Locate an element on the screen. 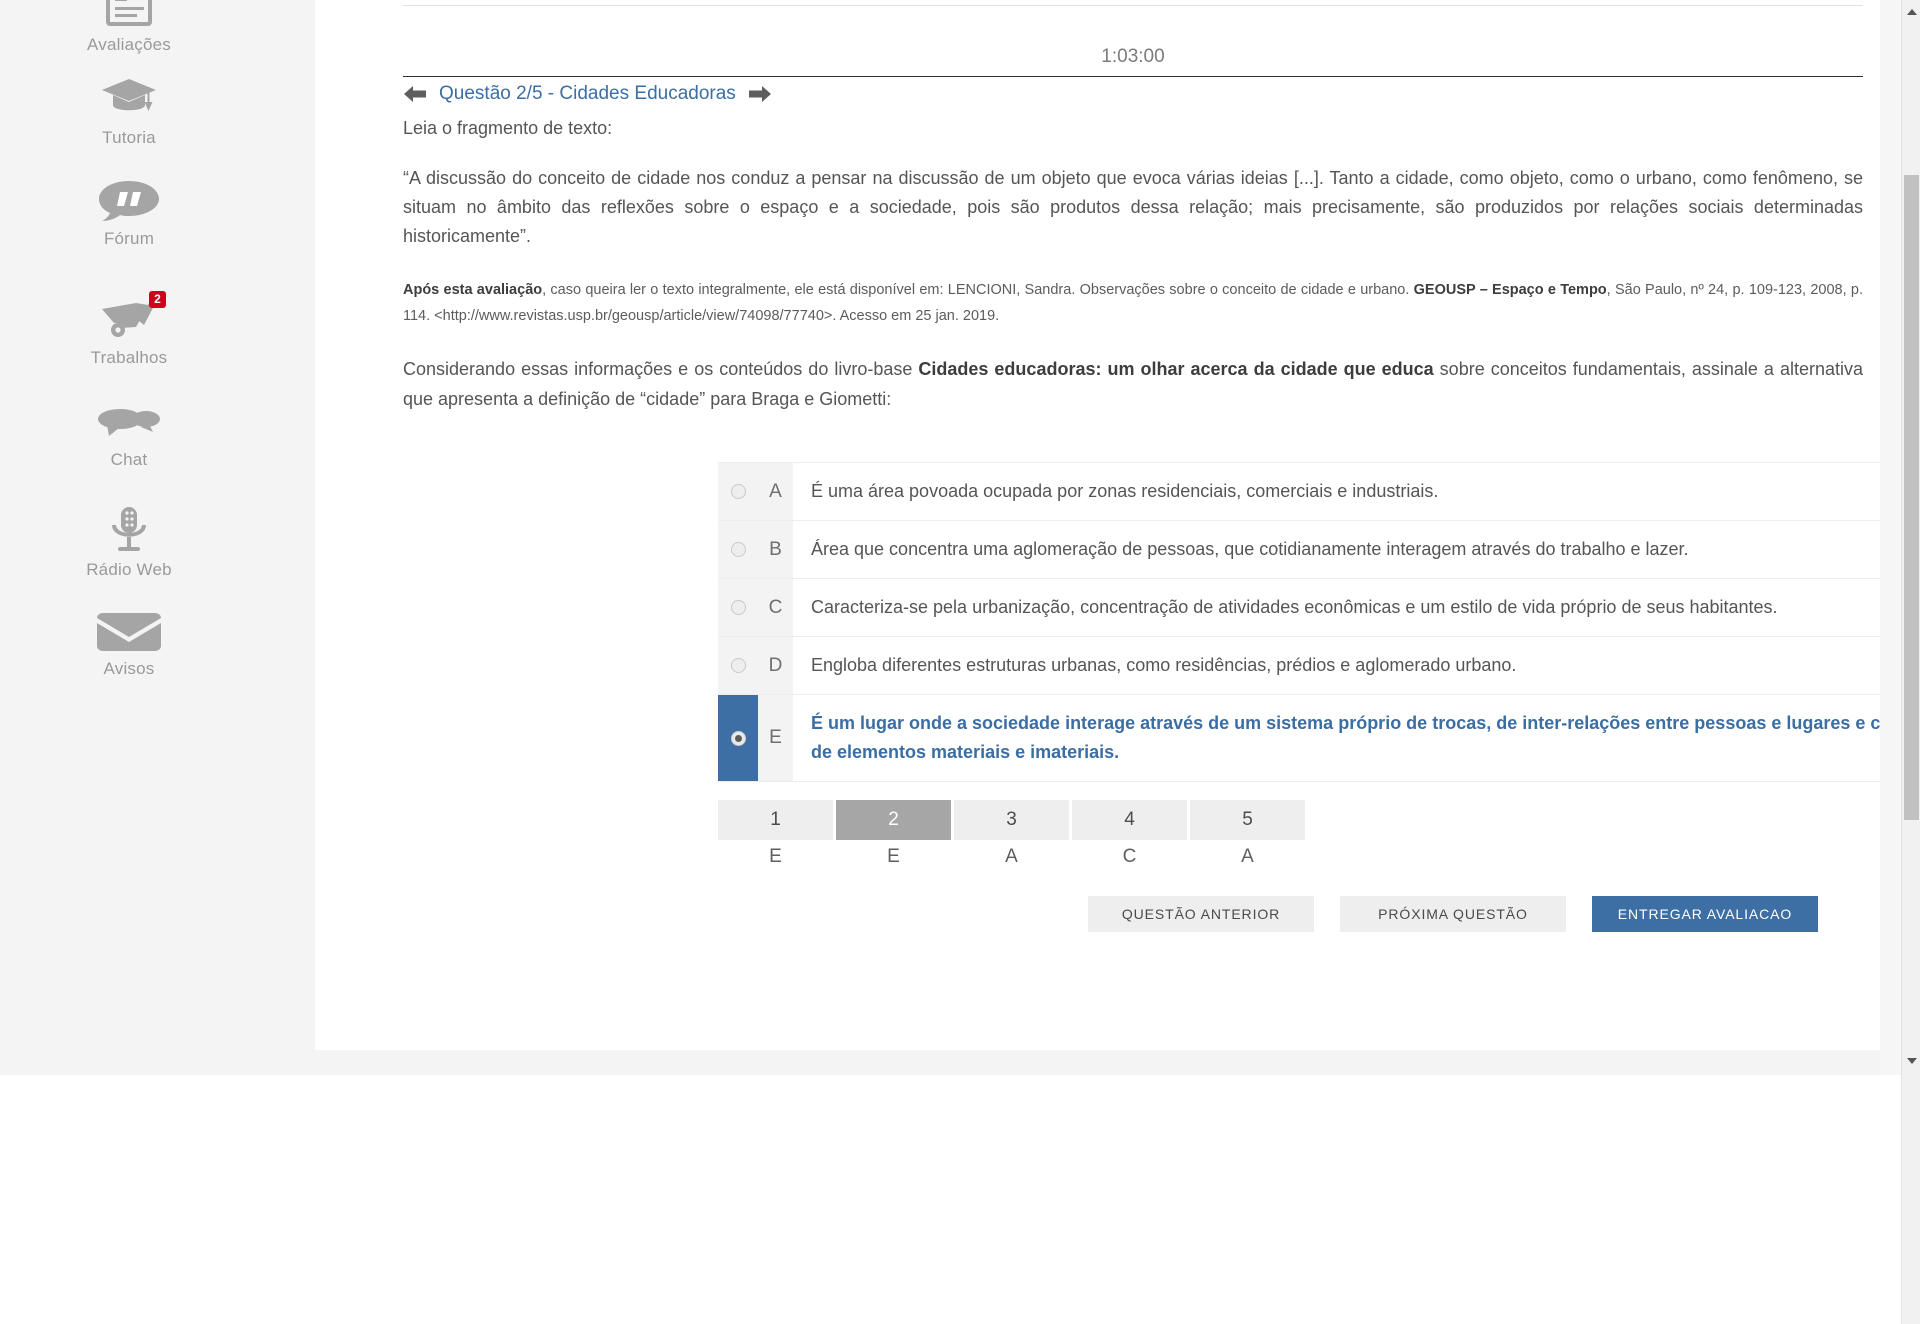  inner-scroll-gutter is located at coordinates (1890, 537).